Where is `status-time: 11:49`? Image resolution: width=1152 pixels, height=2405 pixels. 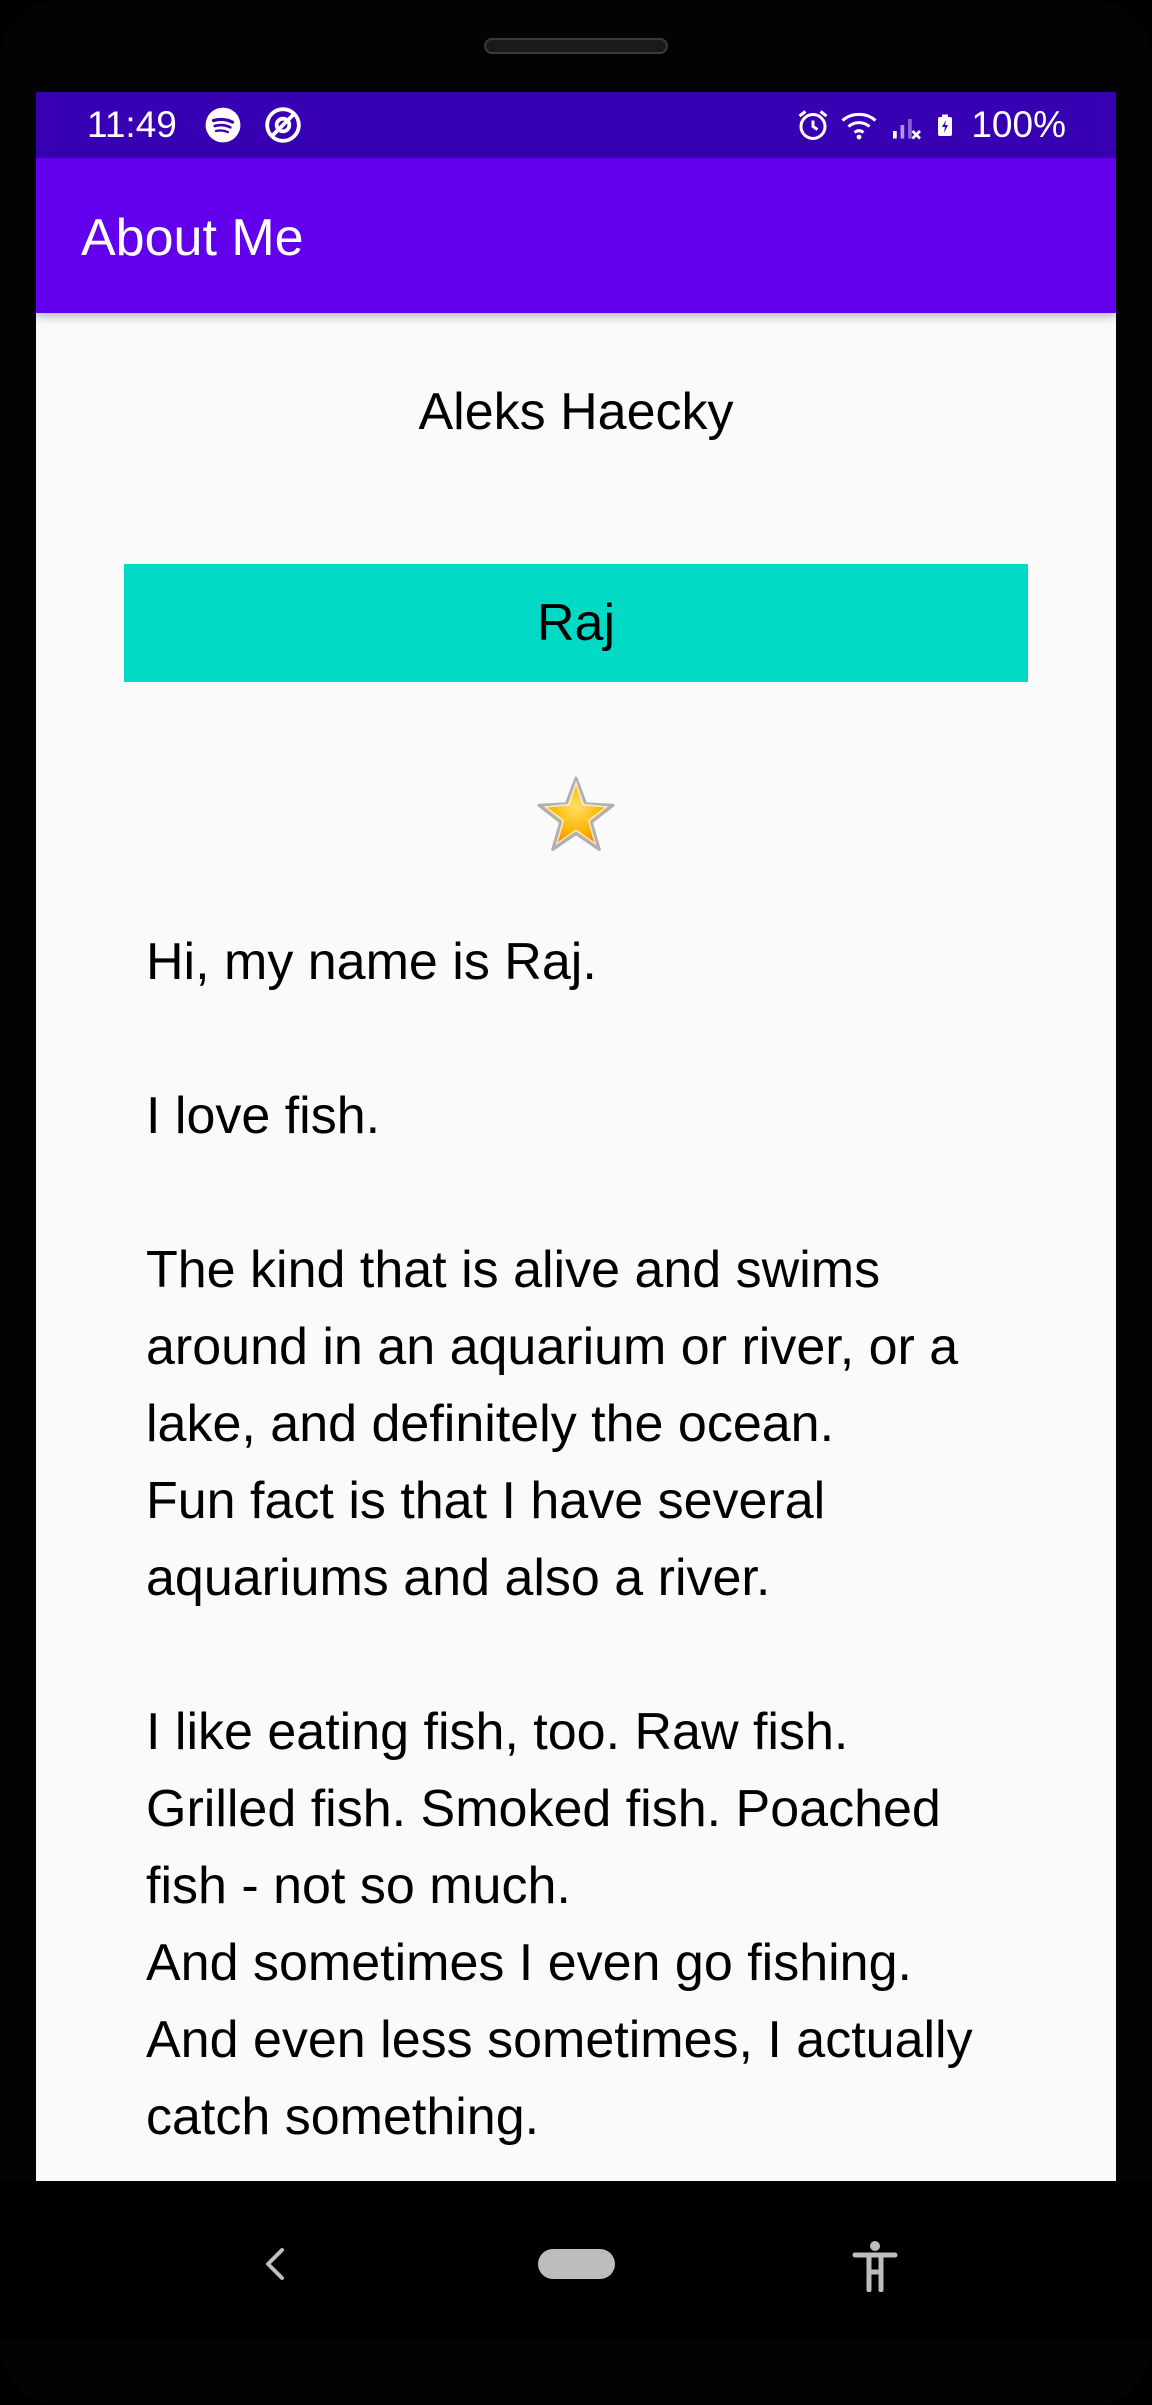 status-time: 11:49 is located at coordinates (132, 124).